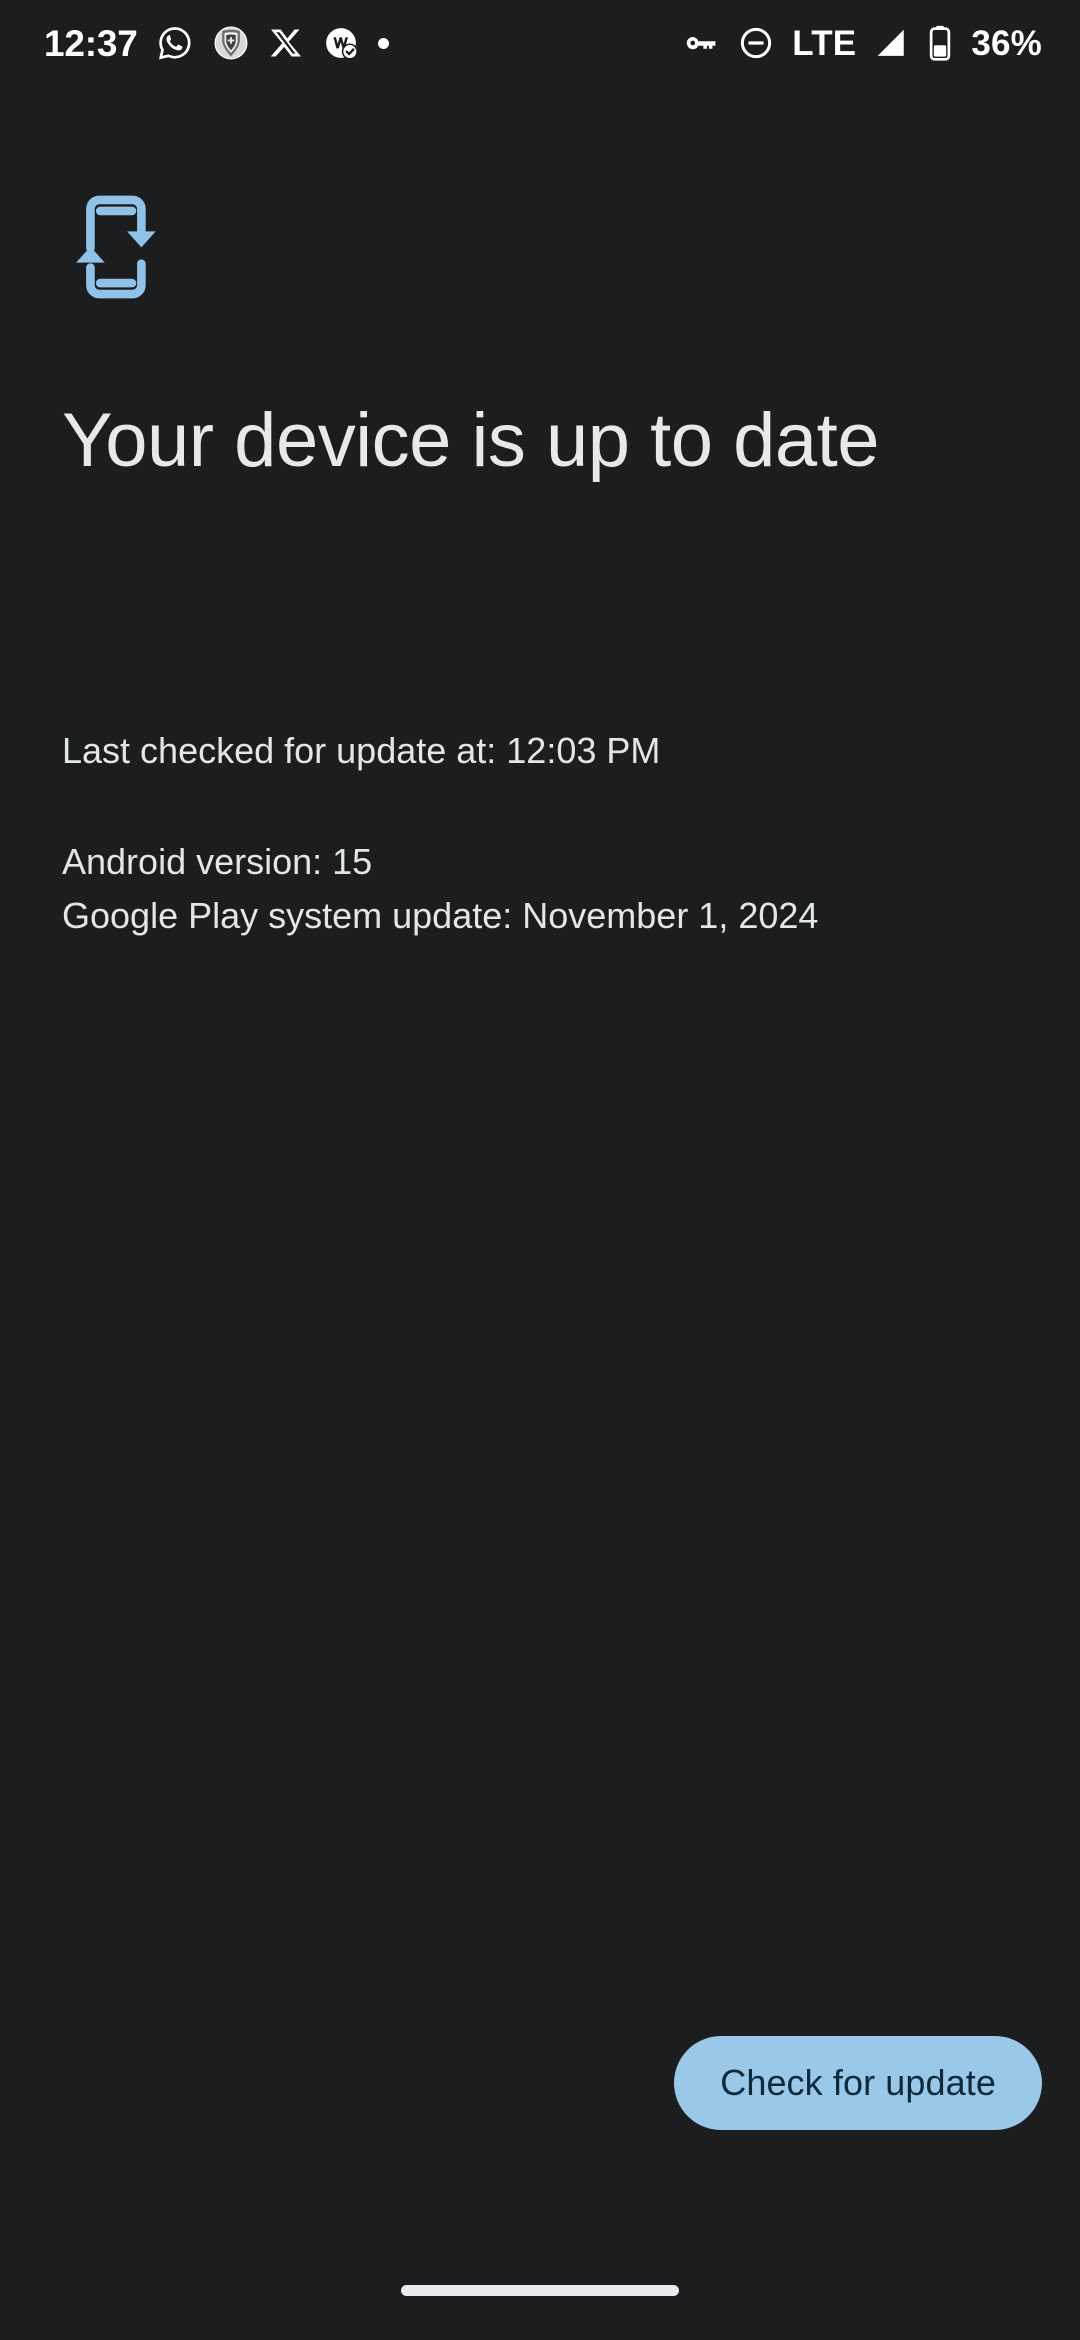 The height and width of the screenshot is (2340, 1080). What do you see at coordinates (540, 2290) in the screenshot?
I see `navigation-home-pill` at bounding box center [540, 2290].